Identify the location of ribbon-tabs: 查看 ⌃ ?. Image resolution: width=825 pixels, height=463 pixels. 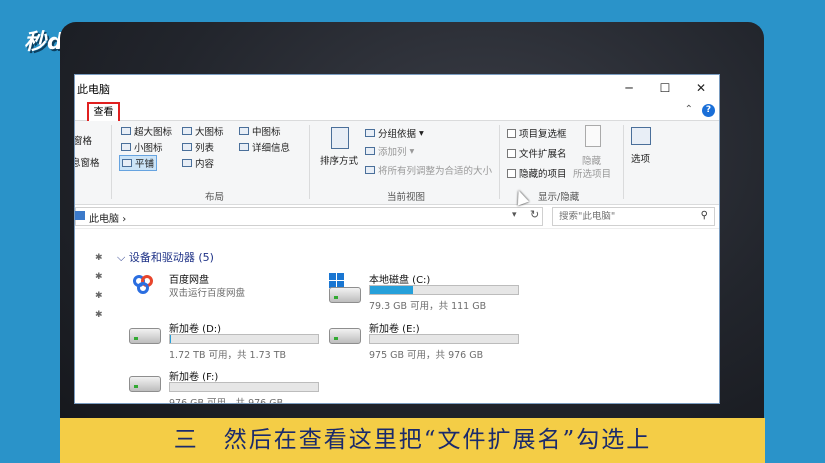
(397, 112).